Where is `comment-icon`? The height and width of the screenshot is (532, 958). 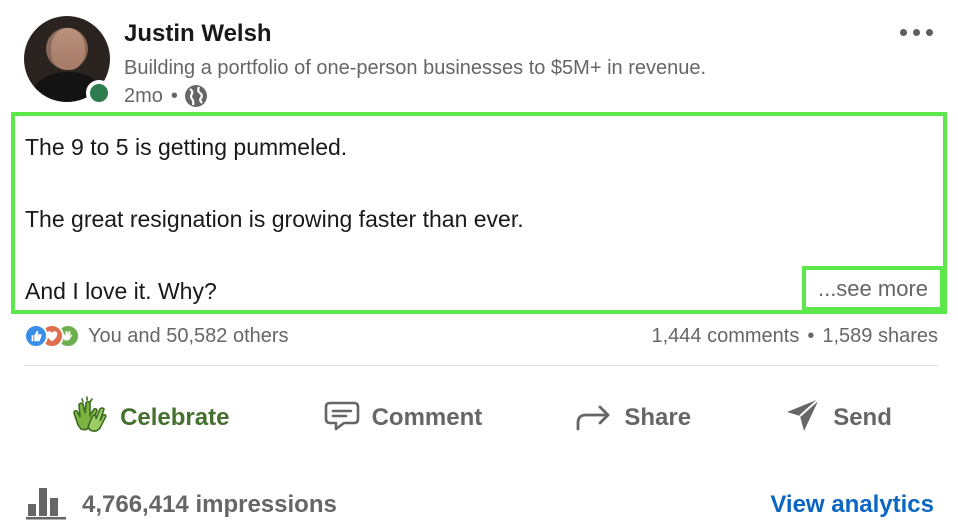
comment-icon is located at coordinates (342, 418).